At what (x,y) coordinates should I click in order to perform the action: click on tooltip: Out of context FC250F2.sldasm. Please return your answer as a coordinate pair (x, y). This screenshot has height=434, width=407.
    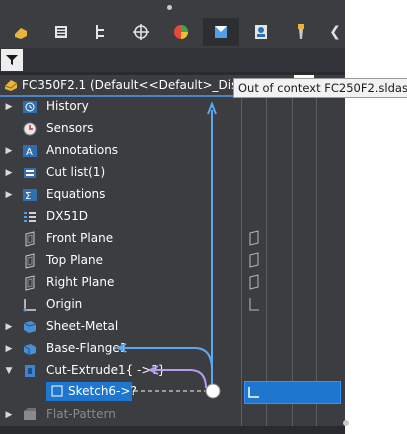
    Looking at the image, I should click on (320, 88).